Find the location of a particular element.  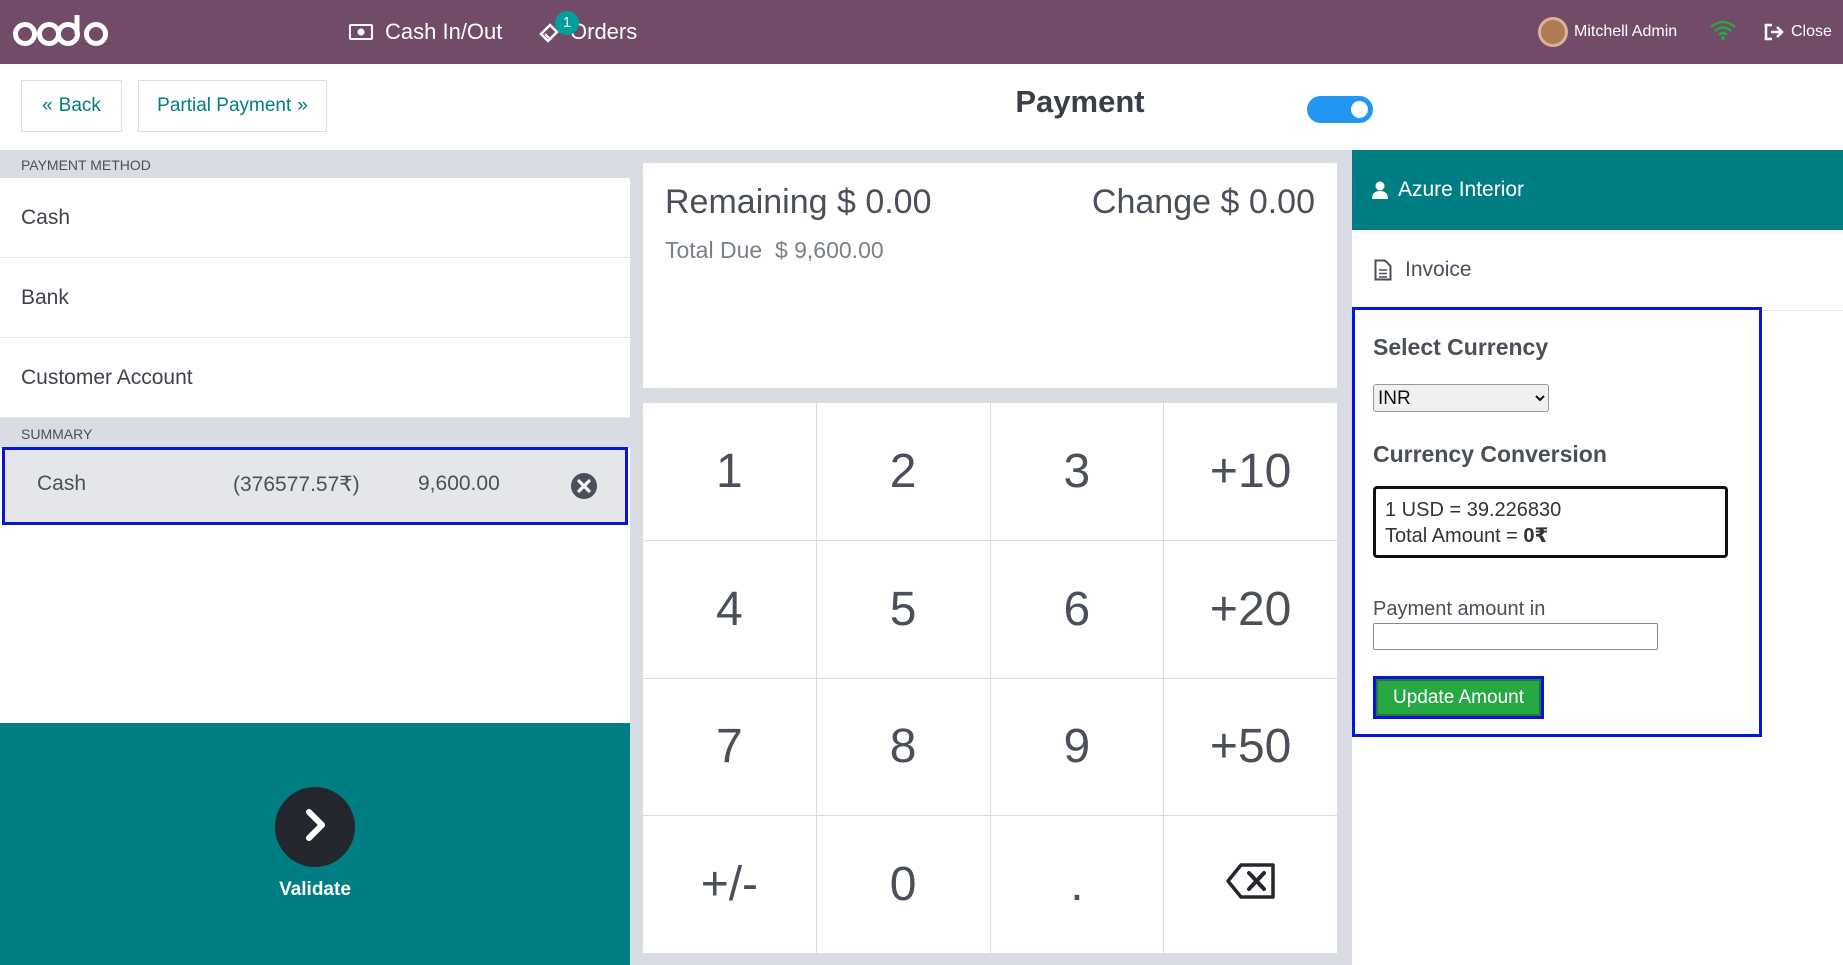

numpad-key-8: 8 is located at coordinates (903, 747).